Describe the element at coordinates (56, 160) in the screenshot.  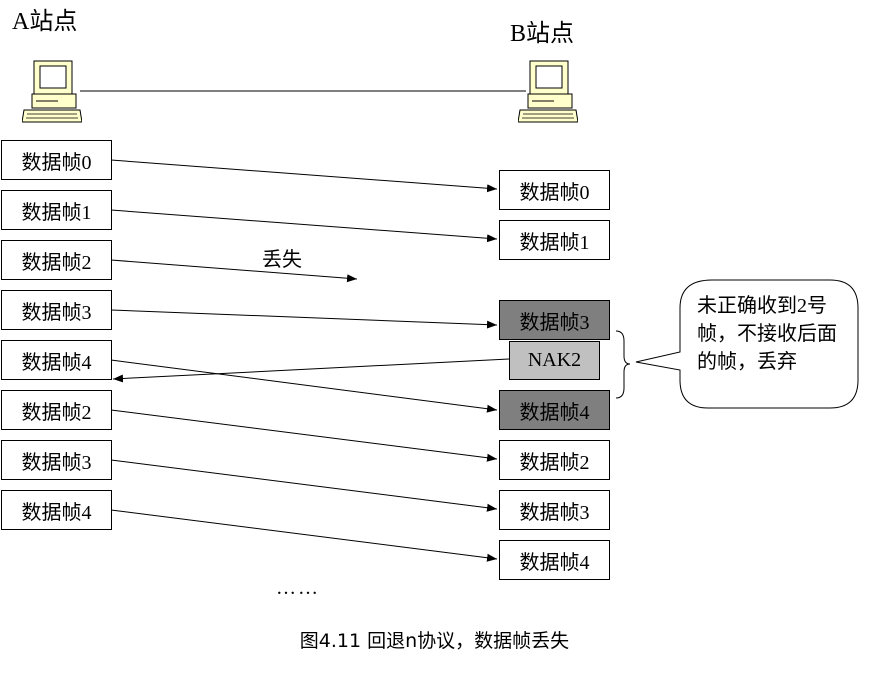
I see `sender-frame-0: 数据帧0` at that location.